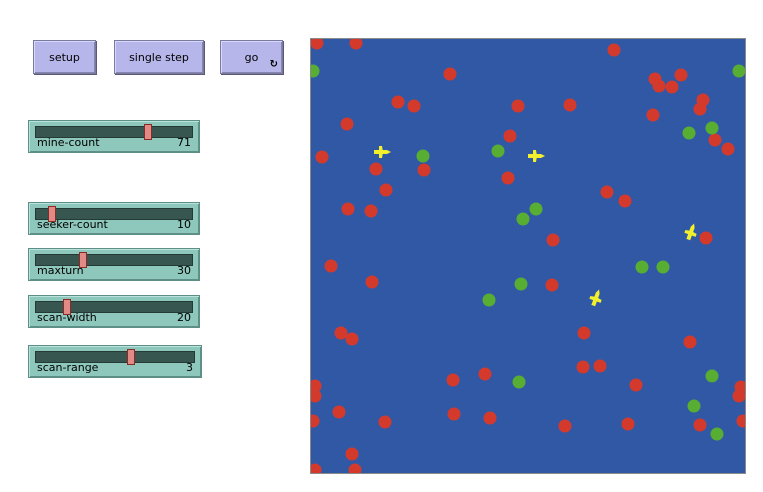  Describe the element at coordinates (68, 142) in the screenshot. I see `slider-label: mine-count` at that location.